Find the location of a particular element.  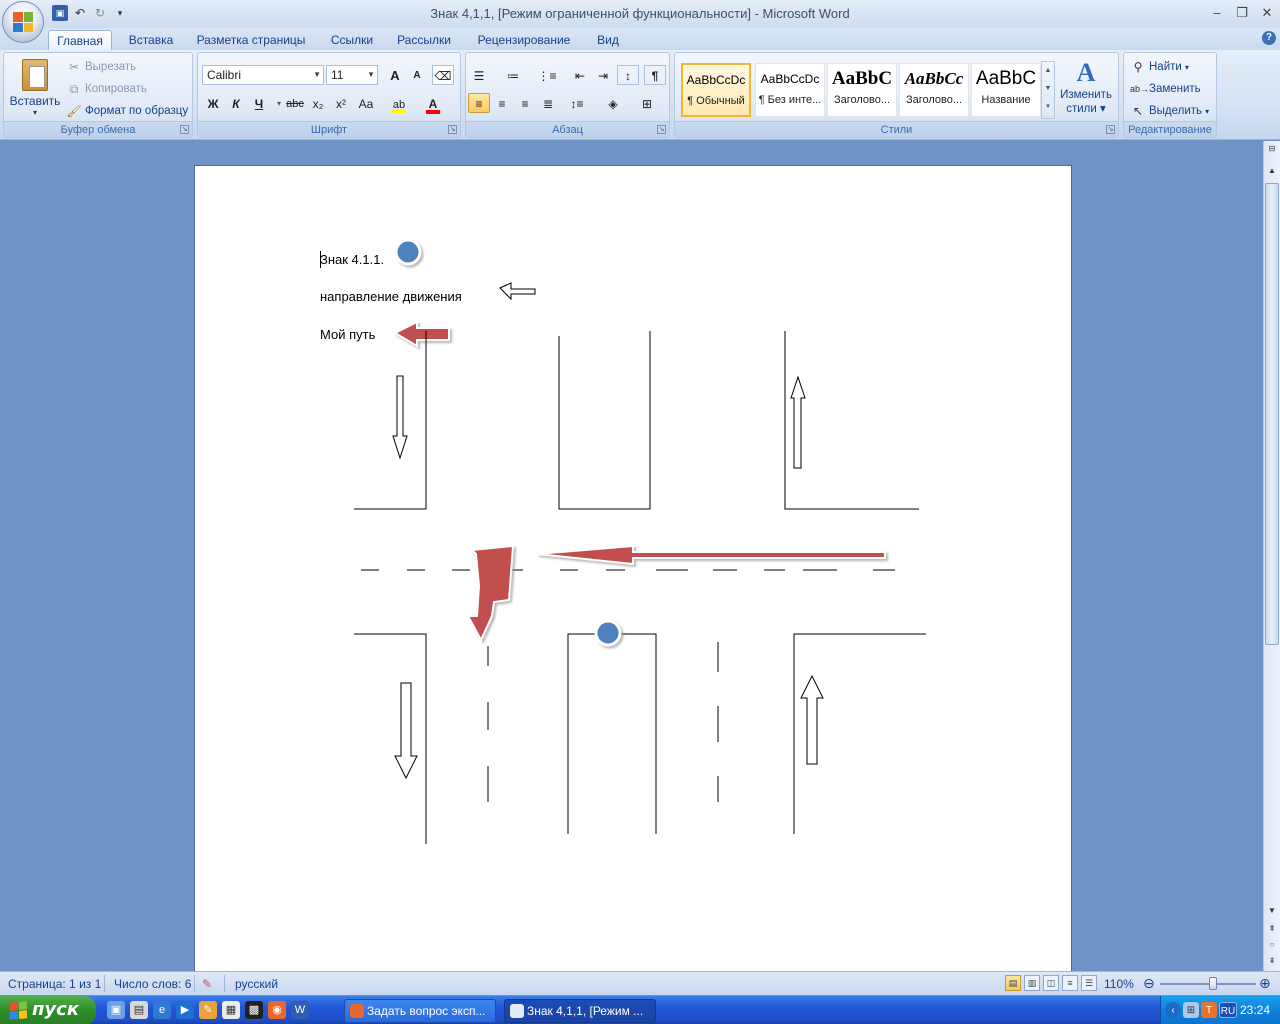

outline-view-icon: ≡ is located at coordinates (1070, 983).